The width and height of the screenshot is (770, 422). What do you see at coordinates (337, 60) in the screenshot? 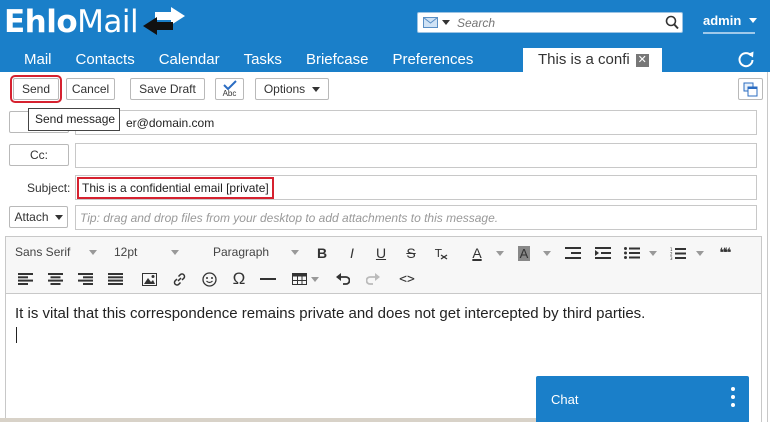
I see `tab-briefcase: Briefcase` at bounding box center [337, 60].